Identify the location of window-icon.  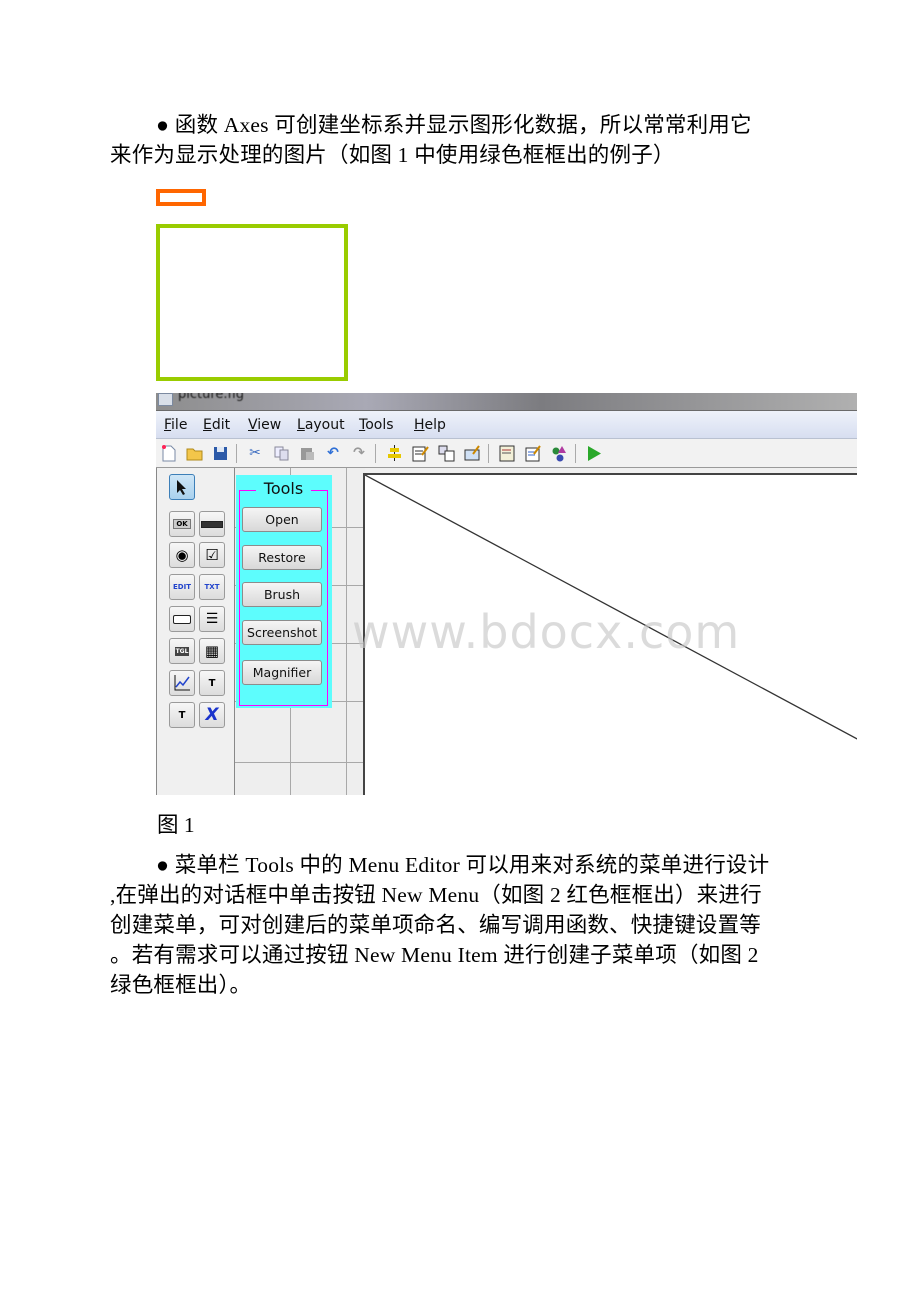
(165, 399).